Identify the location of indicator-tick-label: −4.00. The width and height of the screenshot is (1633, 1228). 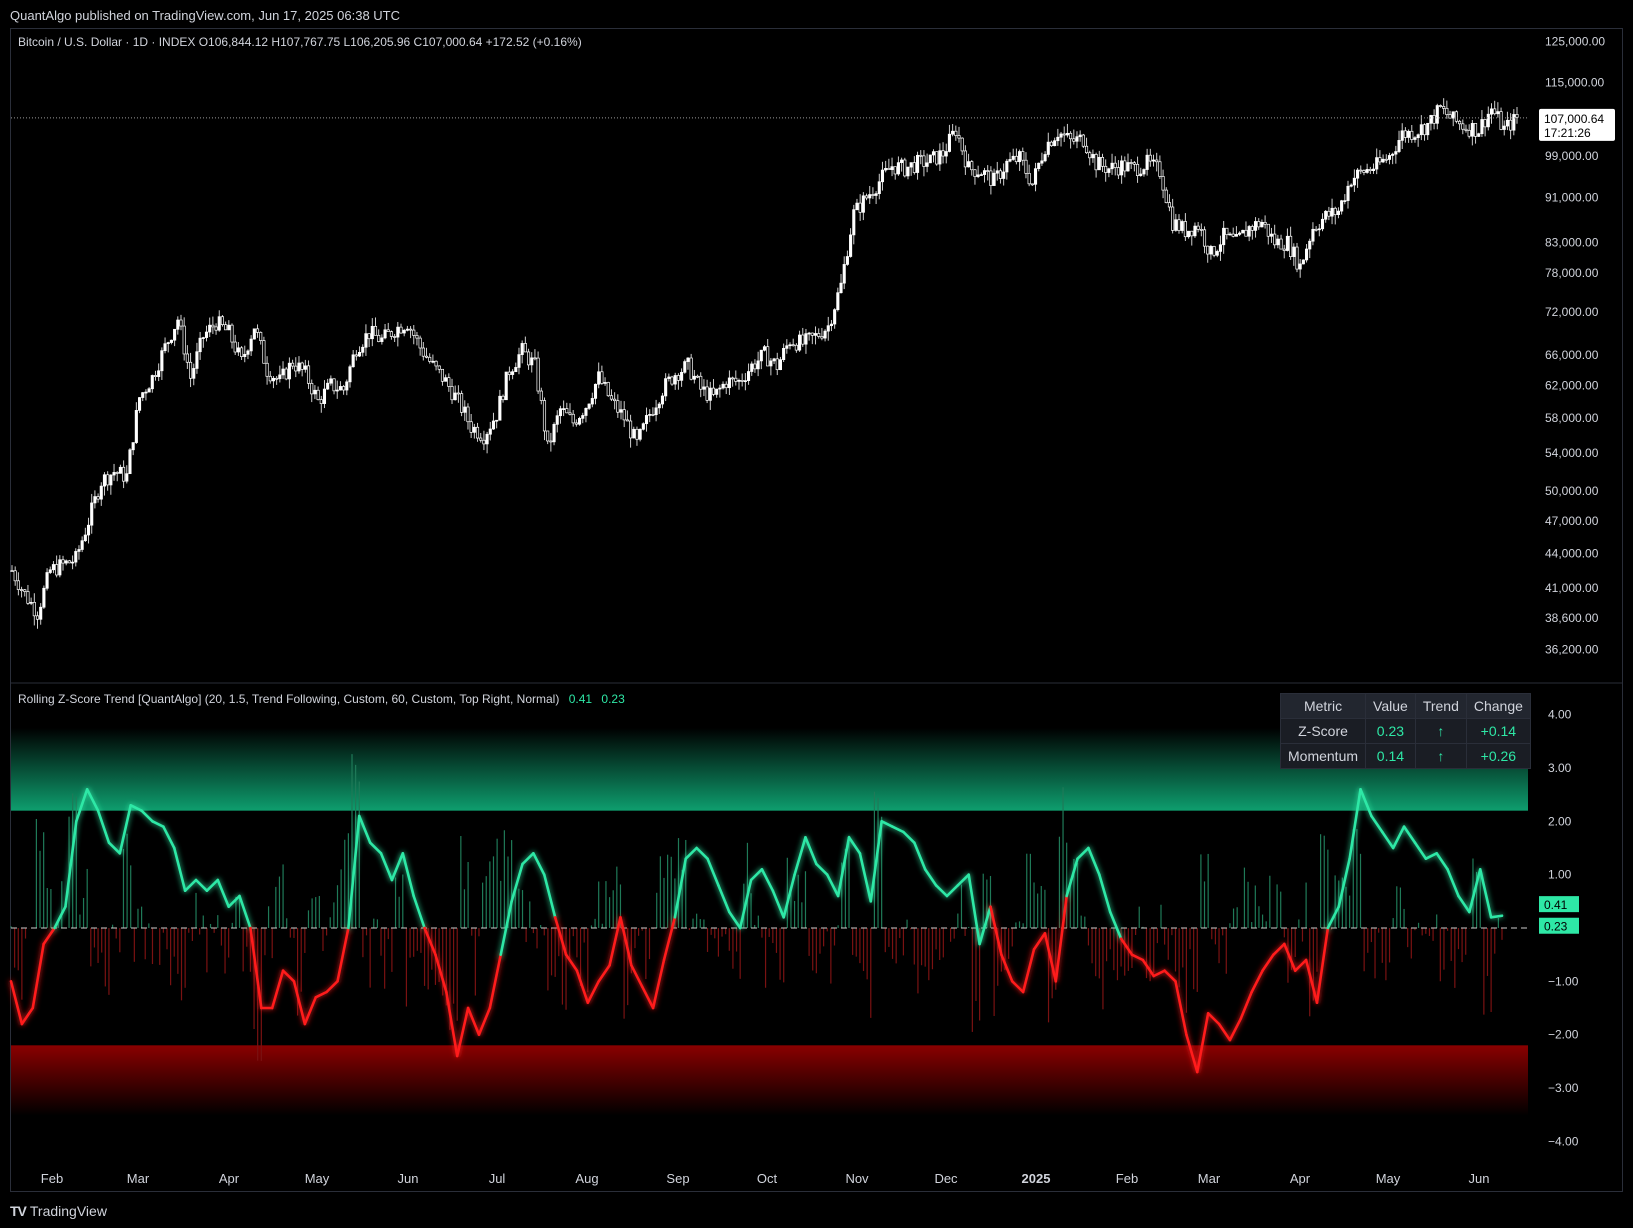
(1563, 1141).